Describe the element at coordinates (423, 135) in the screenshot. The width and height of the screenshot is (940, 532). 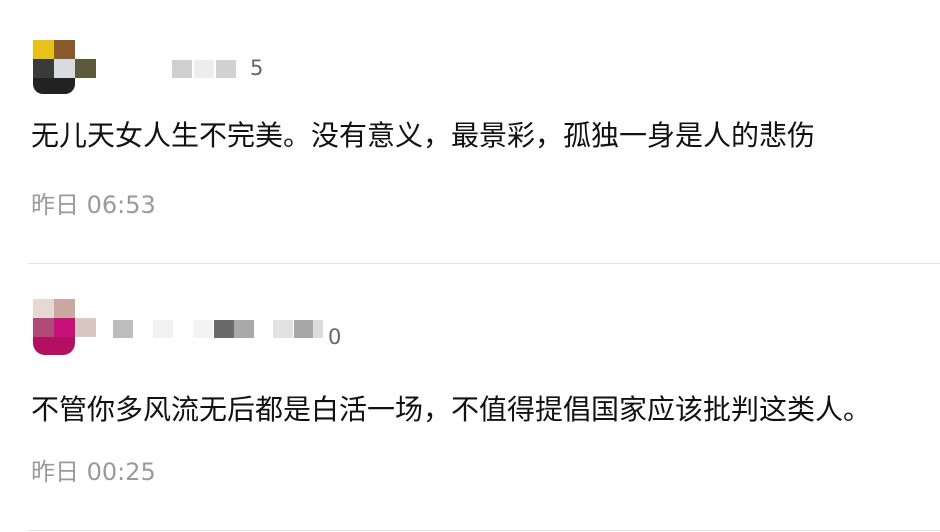
I see `comment-text: 无儿天女人生不完美。没有意义，最景彩，孤独一身是人的悲伤` at that location.